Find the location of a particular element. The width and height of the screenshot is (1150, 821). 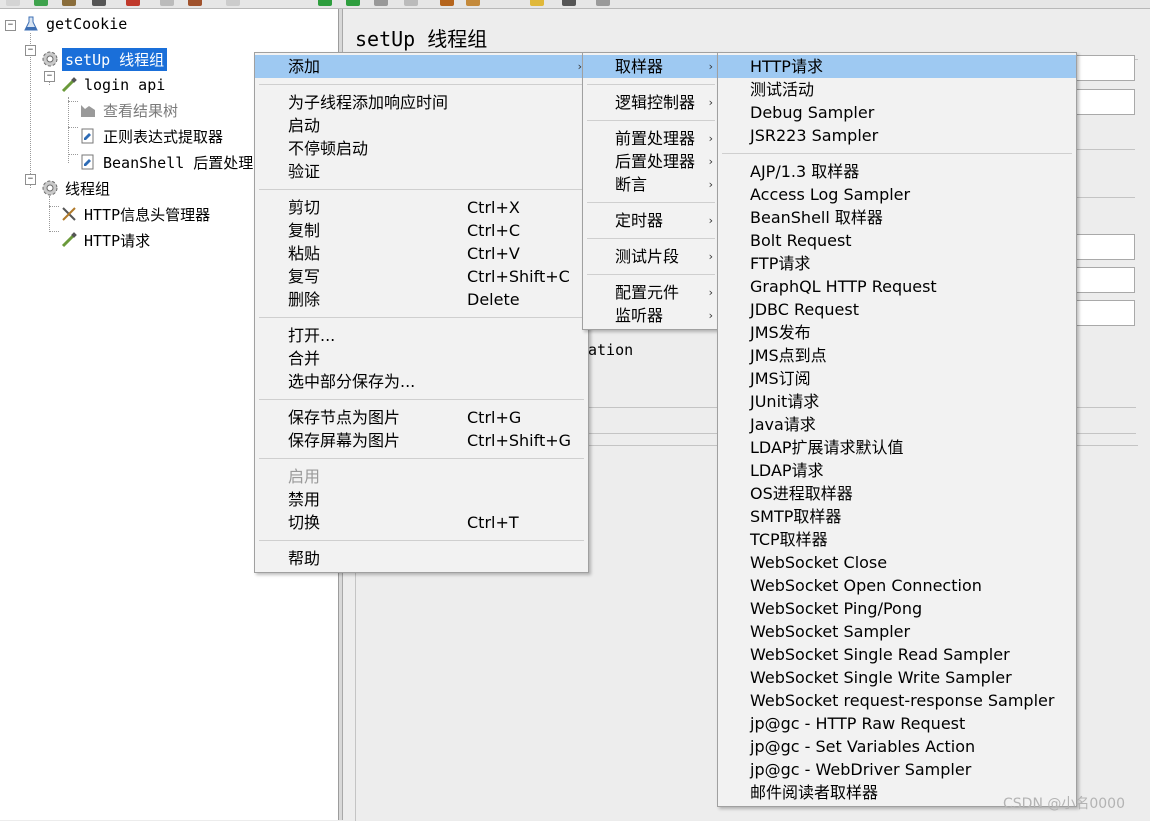

sampler-item: BeanShell 取样器 is located at coordinates (897, 217).